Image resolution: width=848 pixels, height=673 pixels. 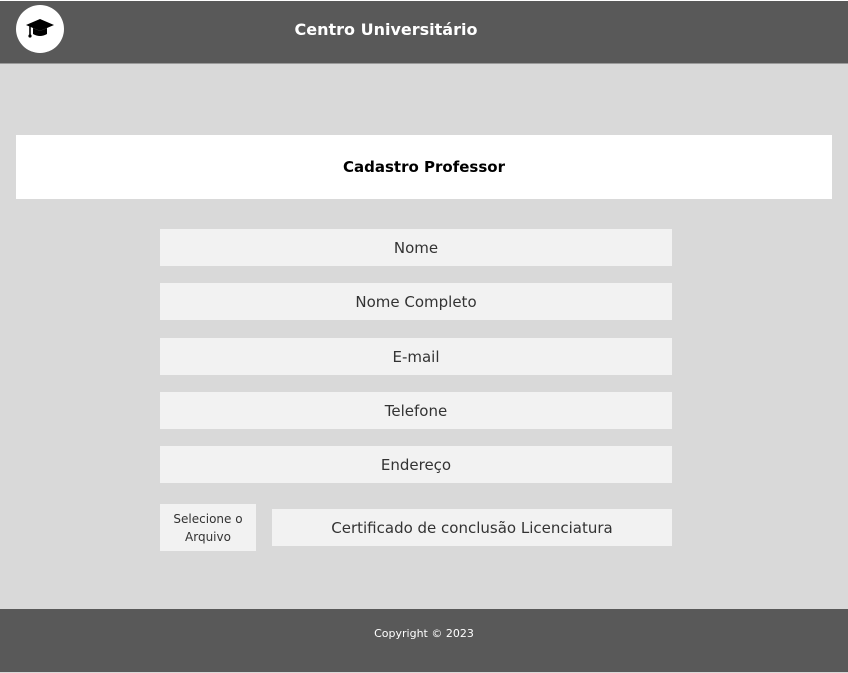 I want to click on app-footer: Copyright © 2023, so click(x=424, y=640).